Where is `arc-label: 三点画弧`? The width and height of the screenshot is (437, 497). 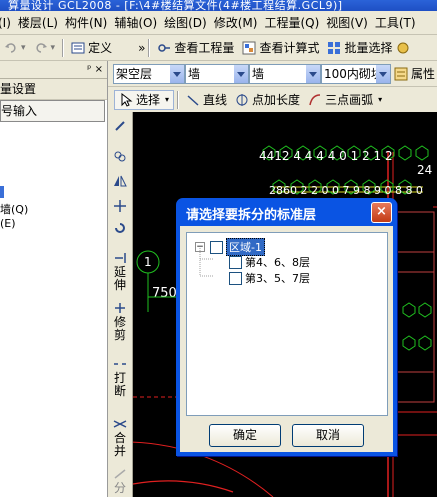
arc-label: 三点画弧 is located at coordinates (349, 100).